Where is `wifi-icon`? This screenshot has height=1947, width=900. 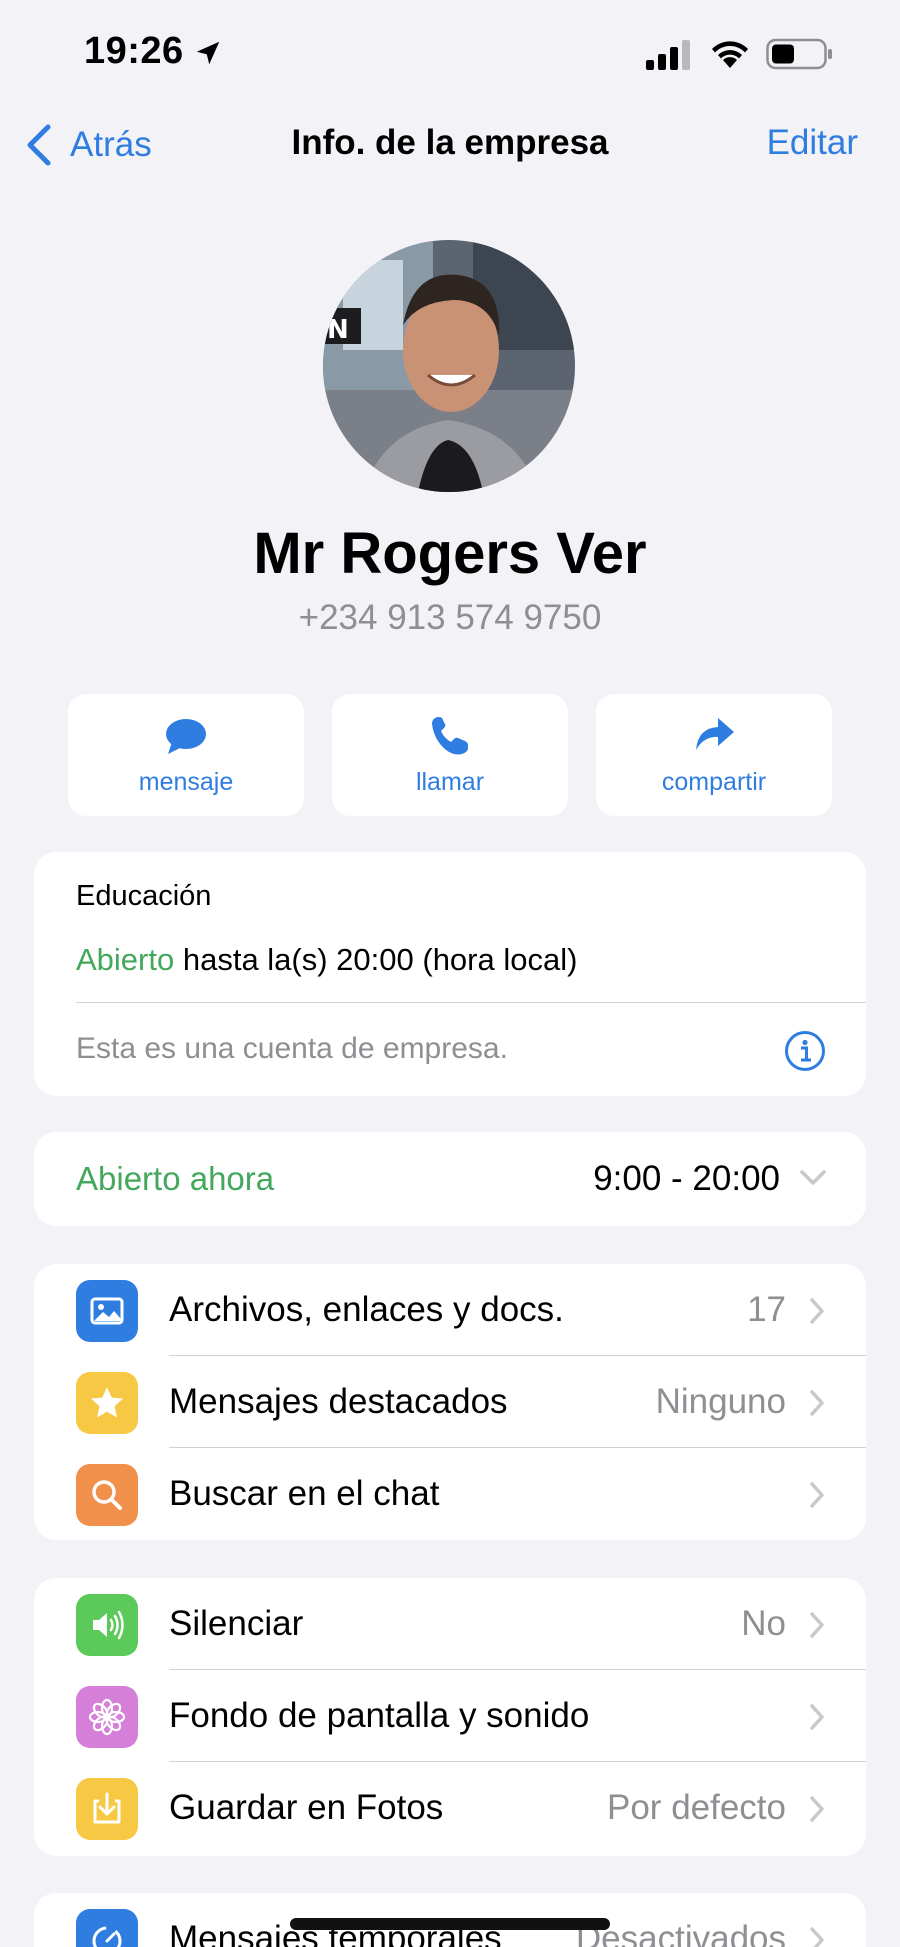 wifi-icon is located at coordinates (730, 54).